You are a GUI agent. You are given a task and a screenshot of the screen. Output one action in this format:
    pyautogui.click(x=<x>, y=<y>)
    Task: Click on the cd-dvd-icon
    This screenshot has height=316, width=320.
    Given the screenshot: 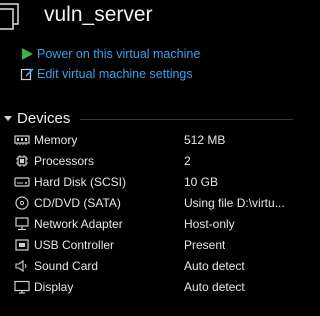 What is the action you would take?
    pyautogui.click(x=22, y=202)
    